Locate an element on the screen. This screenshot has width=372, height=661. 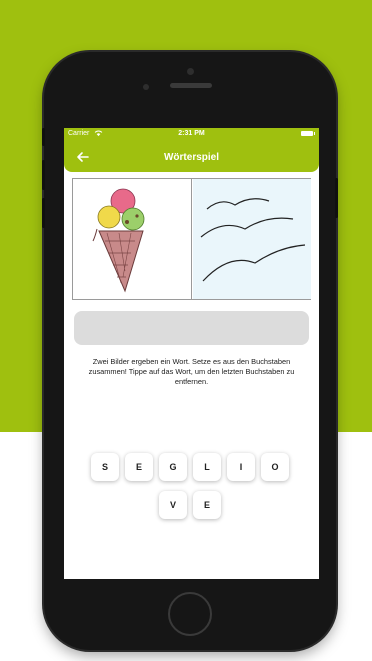
status-time: 2:31 PM is located at coordinates (191, 133).